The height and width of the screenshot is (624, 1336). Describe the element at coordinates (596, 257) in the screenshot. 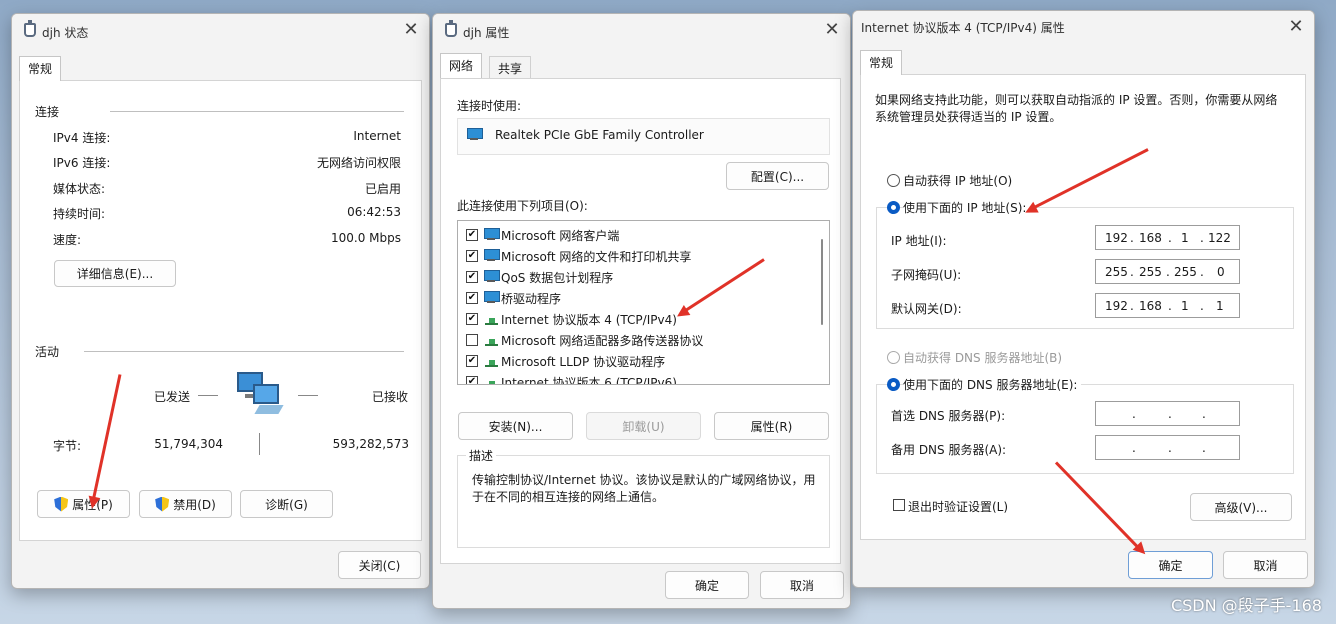

I see `item-label: Microsoft 网络的文件和打印机共享` at that location.